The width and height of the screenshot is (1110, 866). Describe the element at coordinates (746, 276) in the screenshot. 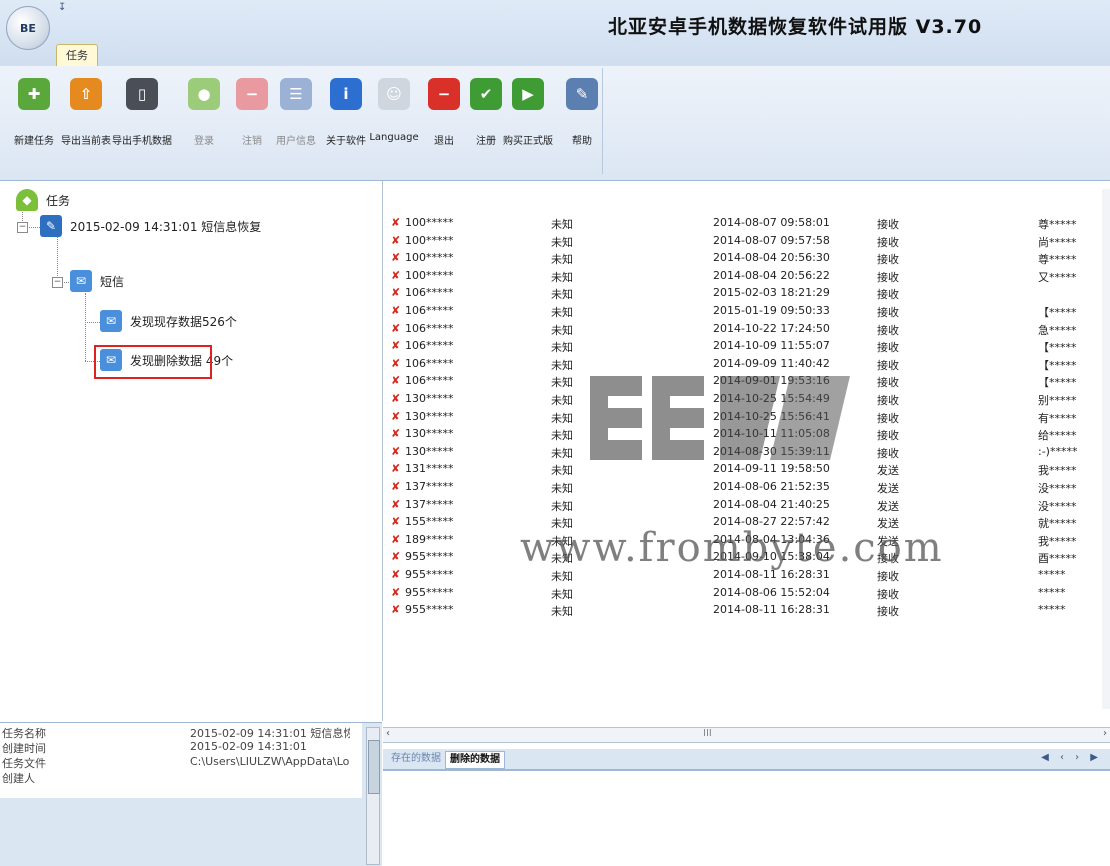

I see `table-row: ✘ 100***** 未知 2014-08-04 20:56:22 接收 又*****` at that location.